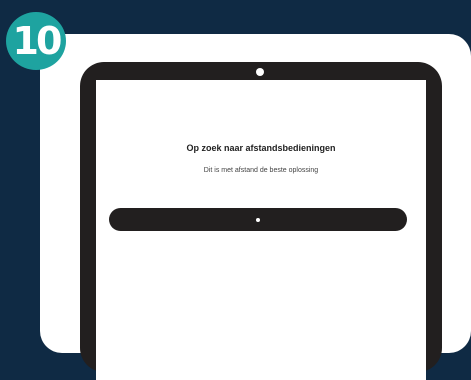 Image resolution: width=471 pixels, height=380 pixels. What do you see at coordinates (36, 41) in the screenshot?
I see `step-number-badge: 10` at bounding box center [36, 41].